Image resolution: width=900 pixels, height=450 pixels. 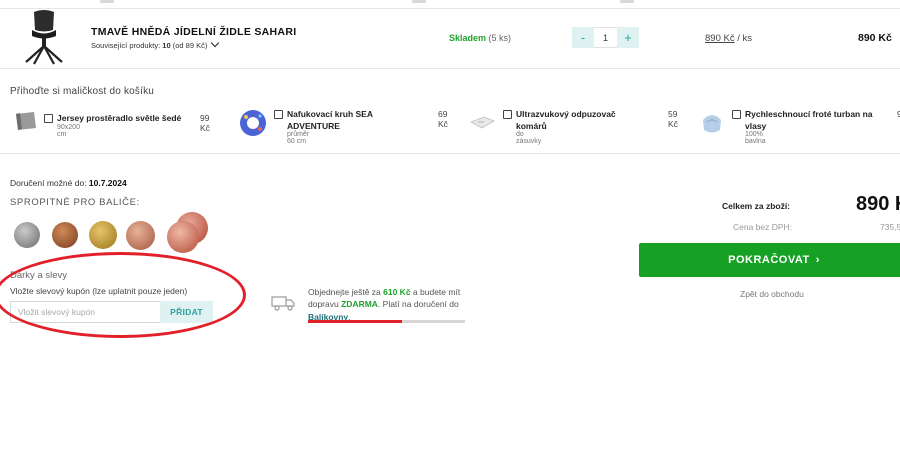 What do you see at coordinates (65, 235) in the screenshot?
I see `coin-2-icon` at bounding box center [65, 235].